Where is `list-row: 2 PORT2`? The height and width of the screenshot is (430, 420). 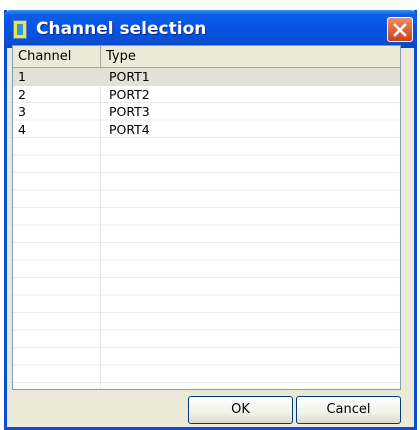
list-row: 2 PORT2 is located at coordinates (206, 95).